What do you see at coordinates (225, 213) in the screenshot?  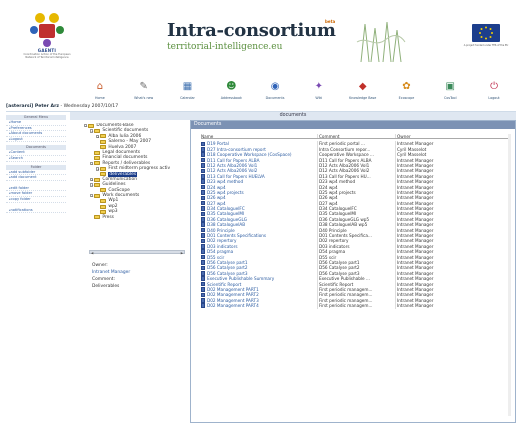 I see `document-name: D35 CatalogueIMI` at bounding box center [225, 213].